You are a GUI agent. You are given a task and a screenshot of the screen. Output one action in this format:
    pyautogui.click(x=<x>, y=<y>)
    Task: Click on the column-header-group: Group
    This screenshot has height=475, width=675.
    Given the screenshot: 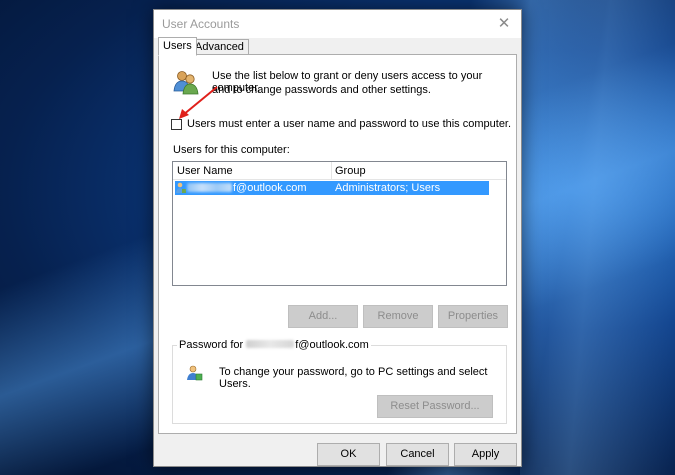 What is the action you would take?
    pyautogui.click(x=350, y=171)
    